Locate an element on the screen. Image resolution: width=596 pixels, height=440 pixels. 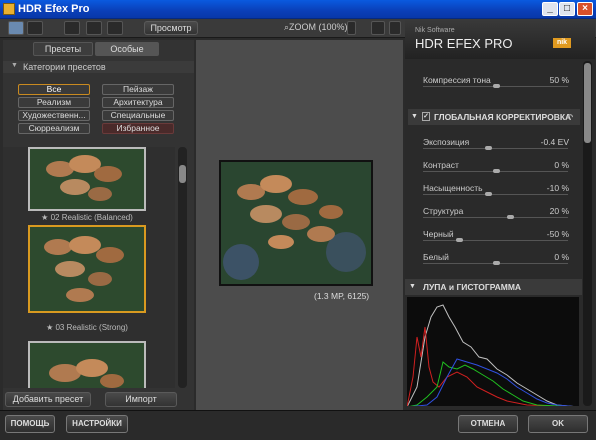
category-special: Специальные is located at coordinates (138, 115).